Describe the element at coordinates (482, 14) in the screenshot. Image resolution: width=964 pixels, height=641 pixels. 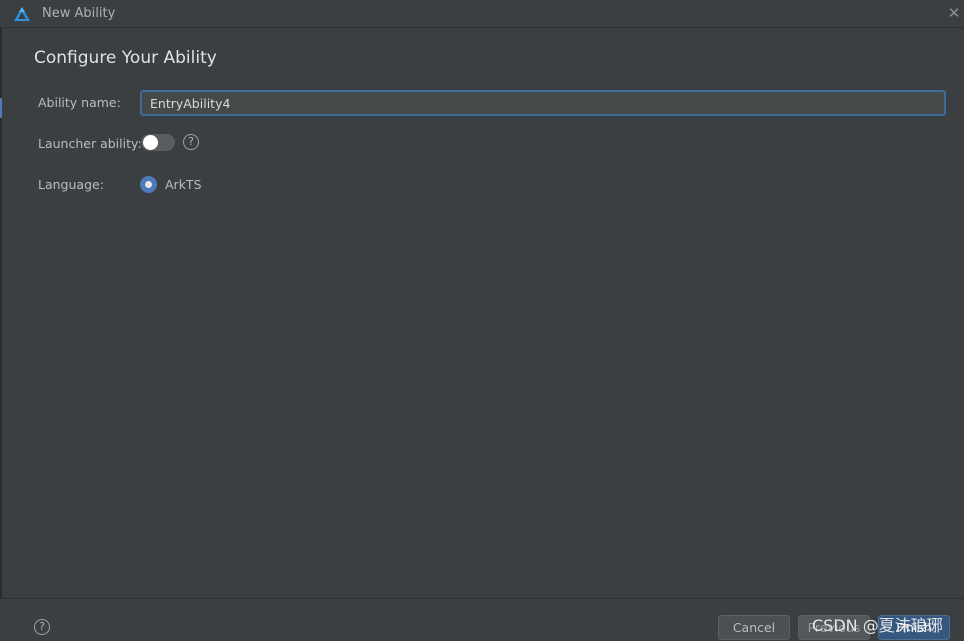
I see `title-bar: New Ability ✕` at that location.